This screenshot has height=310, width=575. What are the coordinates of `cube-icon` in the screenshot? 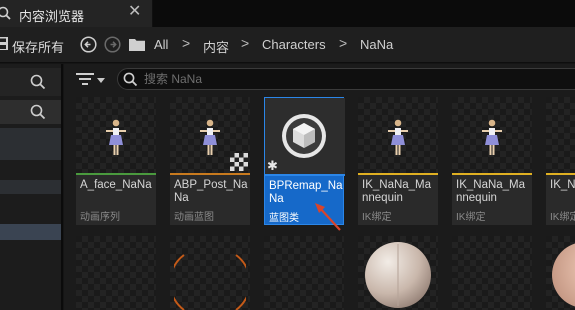 It's located at (304, 136).